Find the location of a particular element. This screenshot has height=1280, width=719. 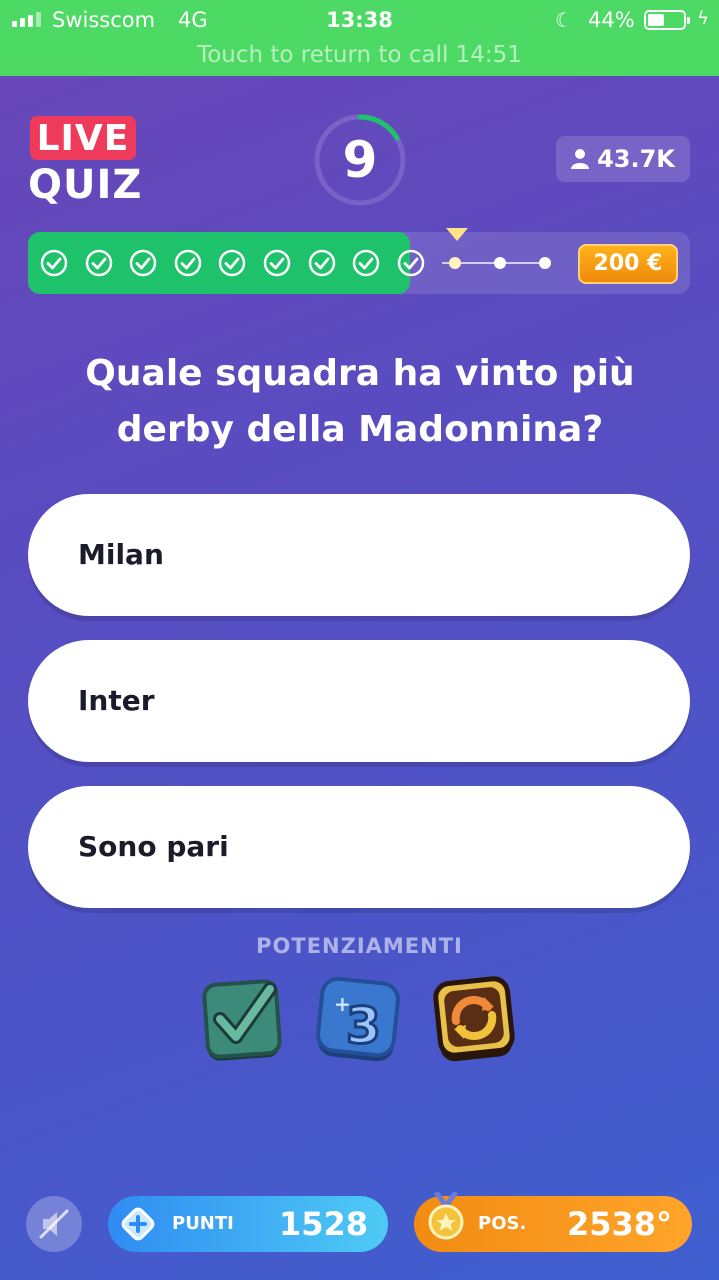

countdown-timer: 9 is located at coordinates (360, 160).